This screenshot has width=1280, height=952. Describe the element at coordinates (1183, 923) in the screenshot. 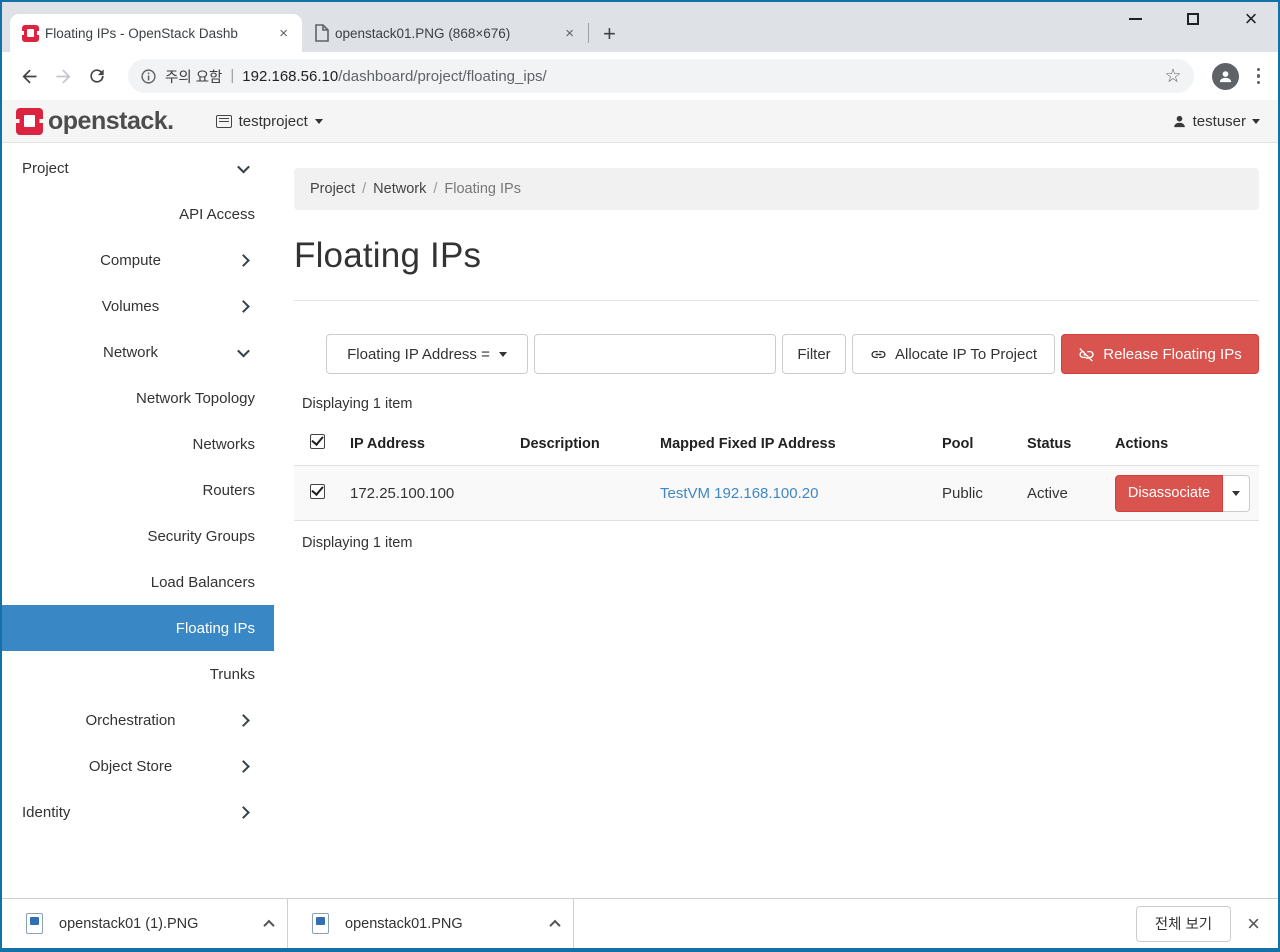

I see `show-all-downloads-button: 전체 보기` at that location.